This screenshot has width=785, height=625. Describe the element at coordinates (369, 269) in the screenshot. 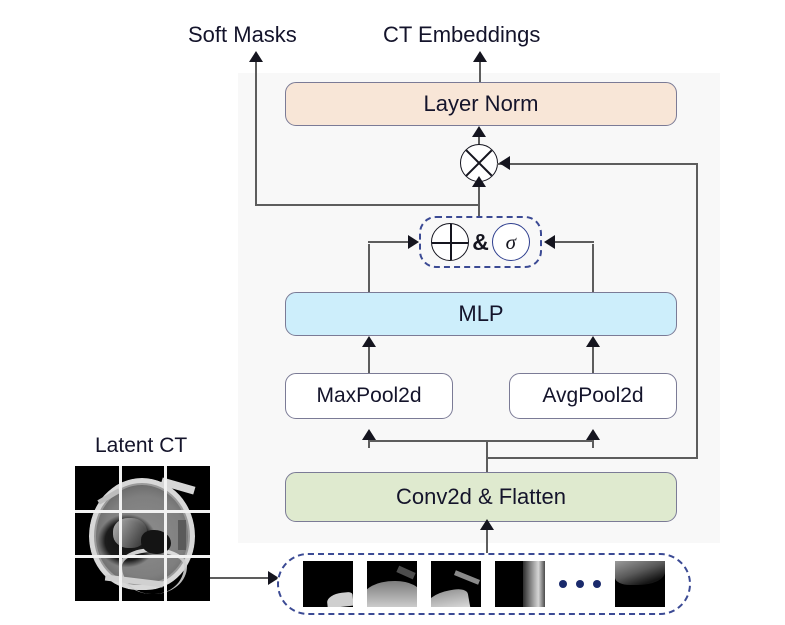

I see `mlp-left-to-gate-vertical` at that location.